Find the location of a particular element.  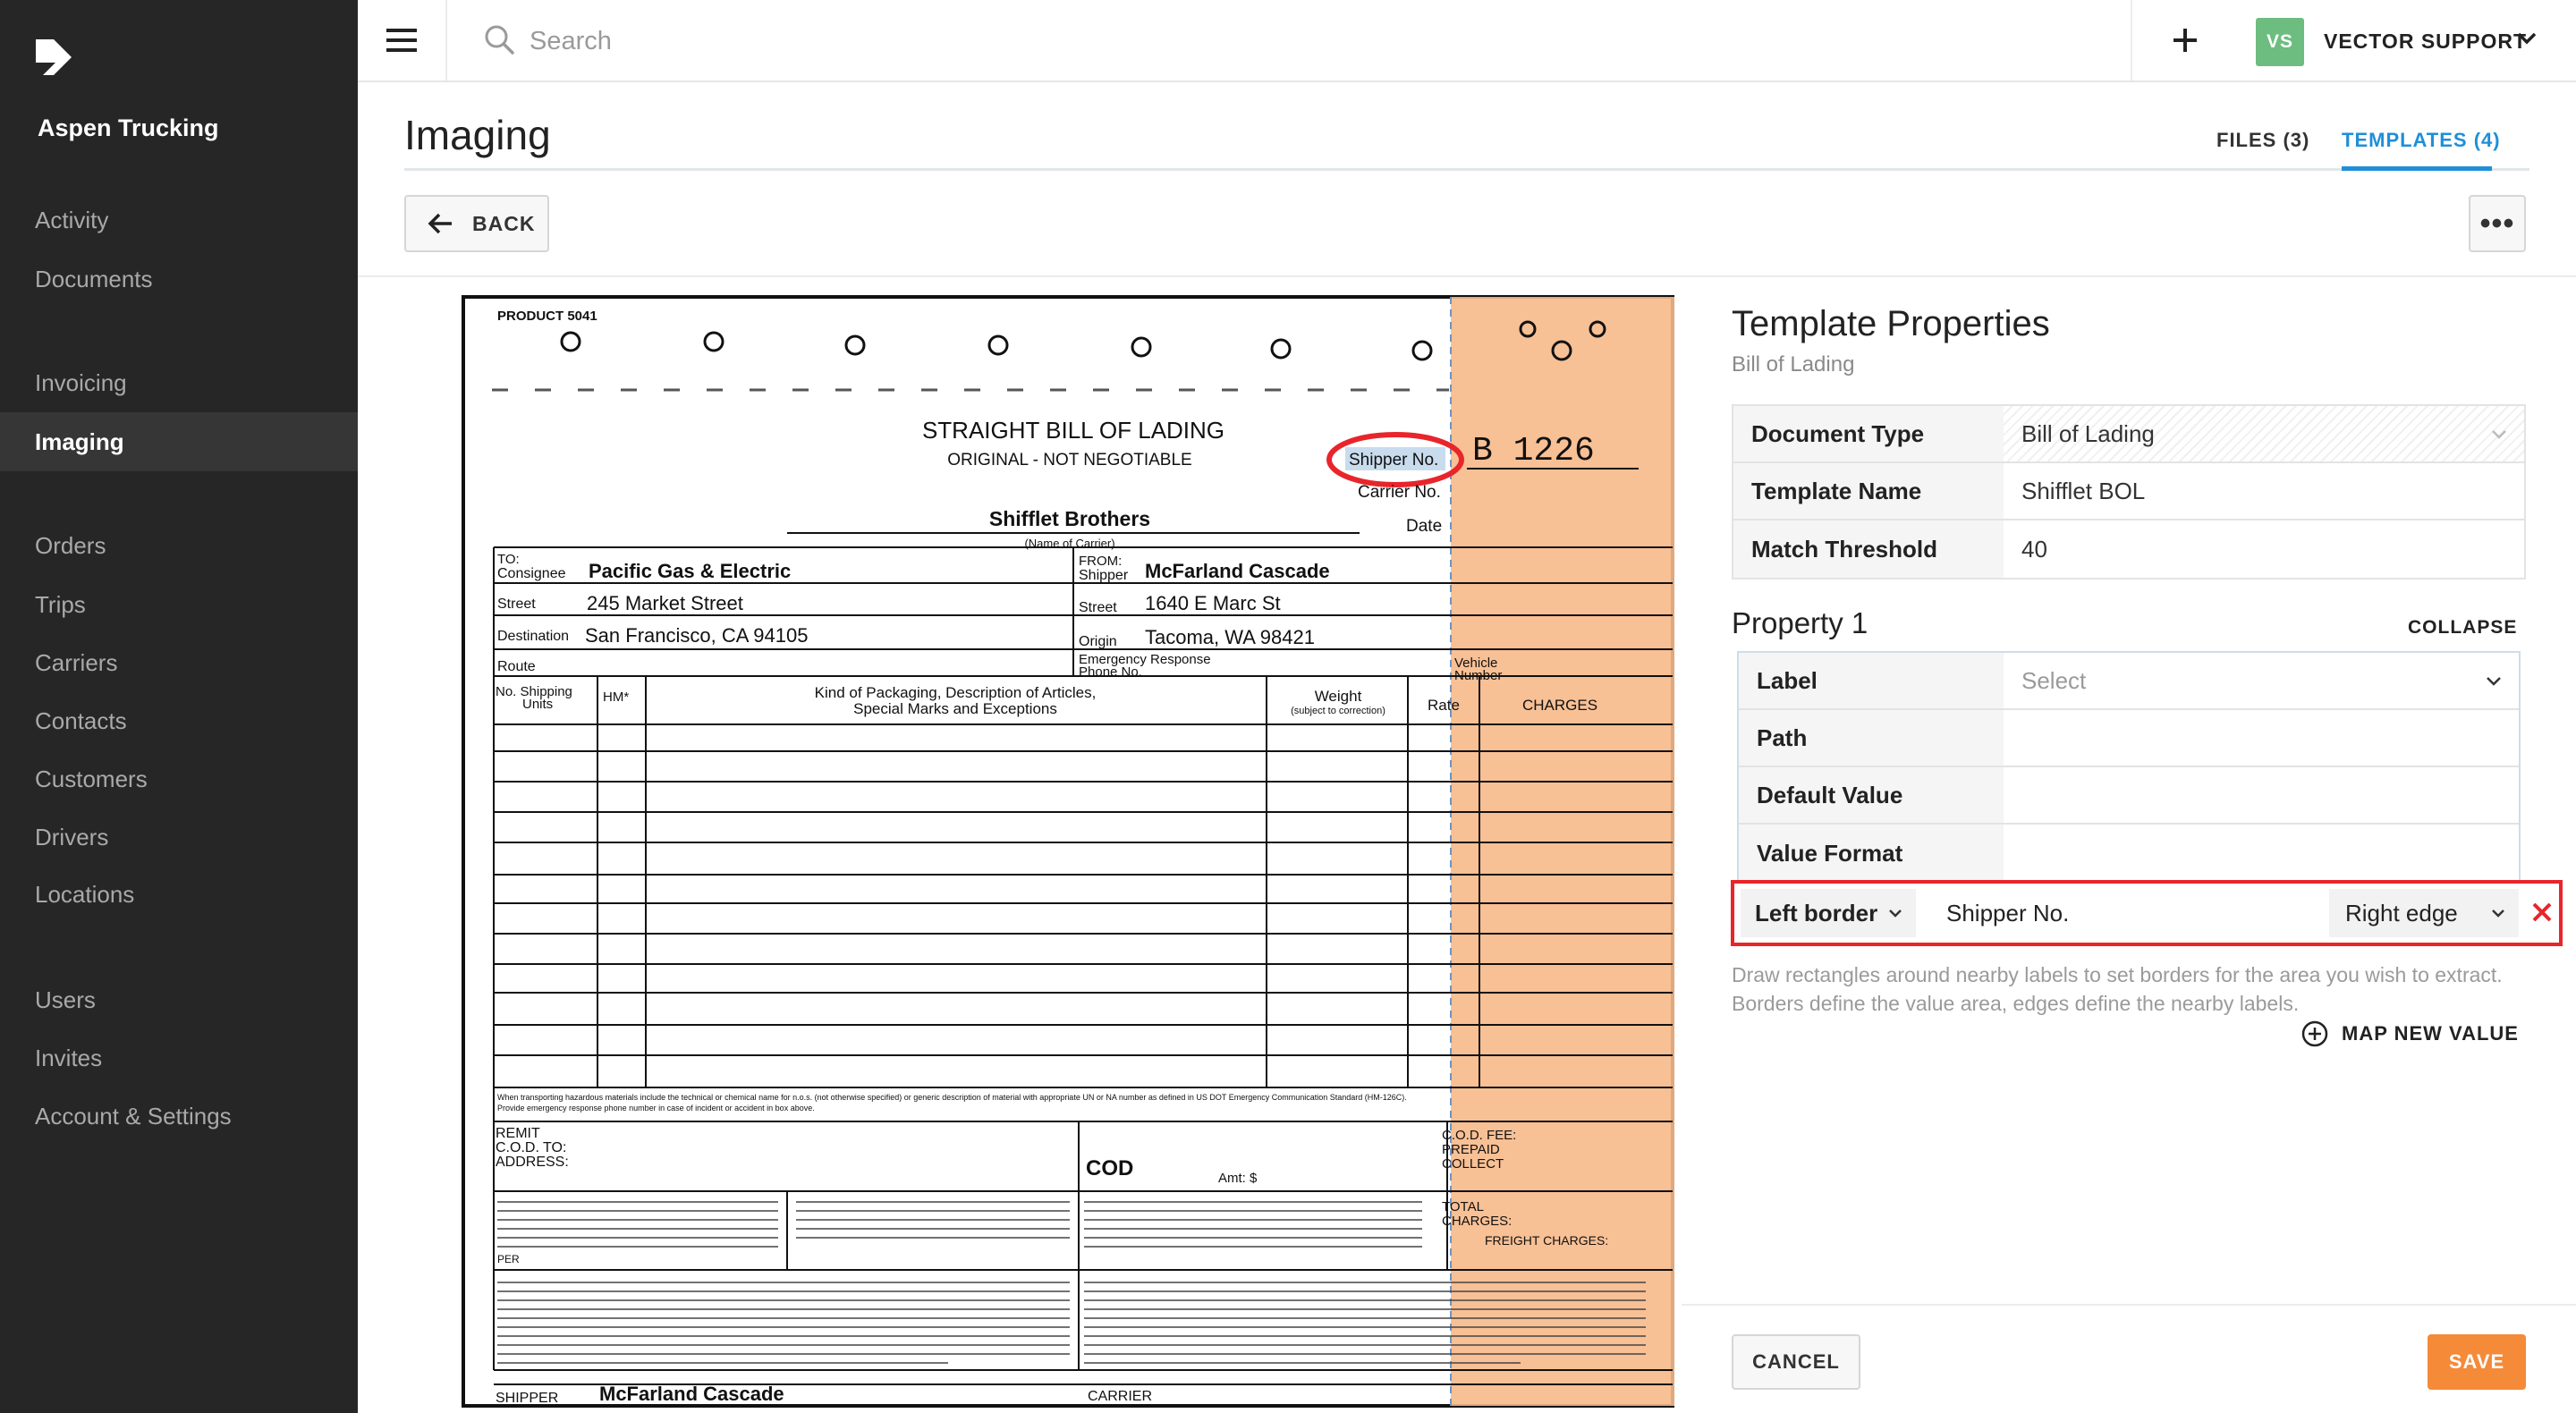

doc-consignee-street: 245 Market Street is located at coordinates (665, 603).